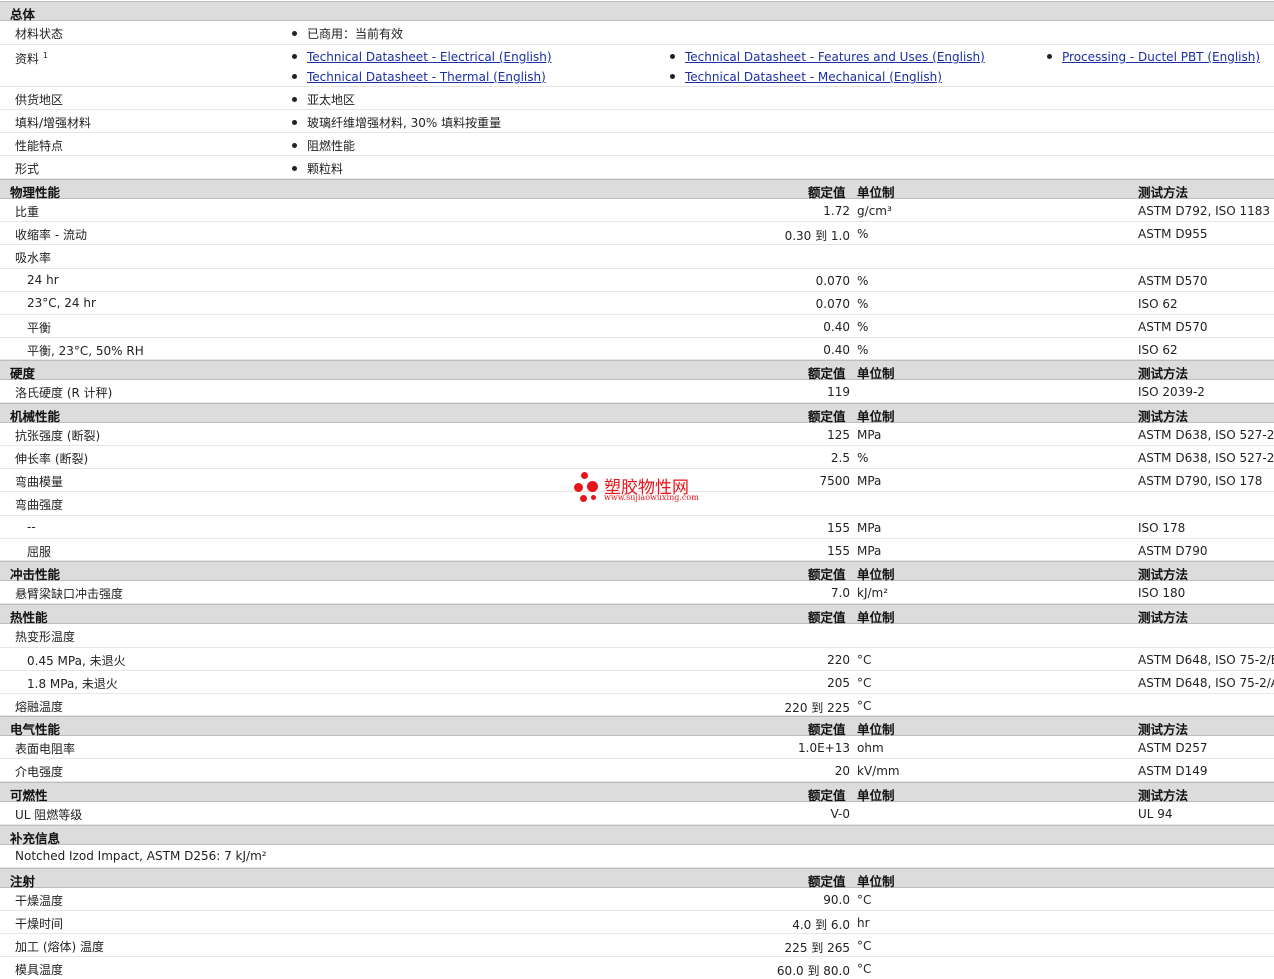  Describe the element at coordinates (873, 593) in the screenshot. I see `row-unit: kJ/m²` at that location.